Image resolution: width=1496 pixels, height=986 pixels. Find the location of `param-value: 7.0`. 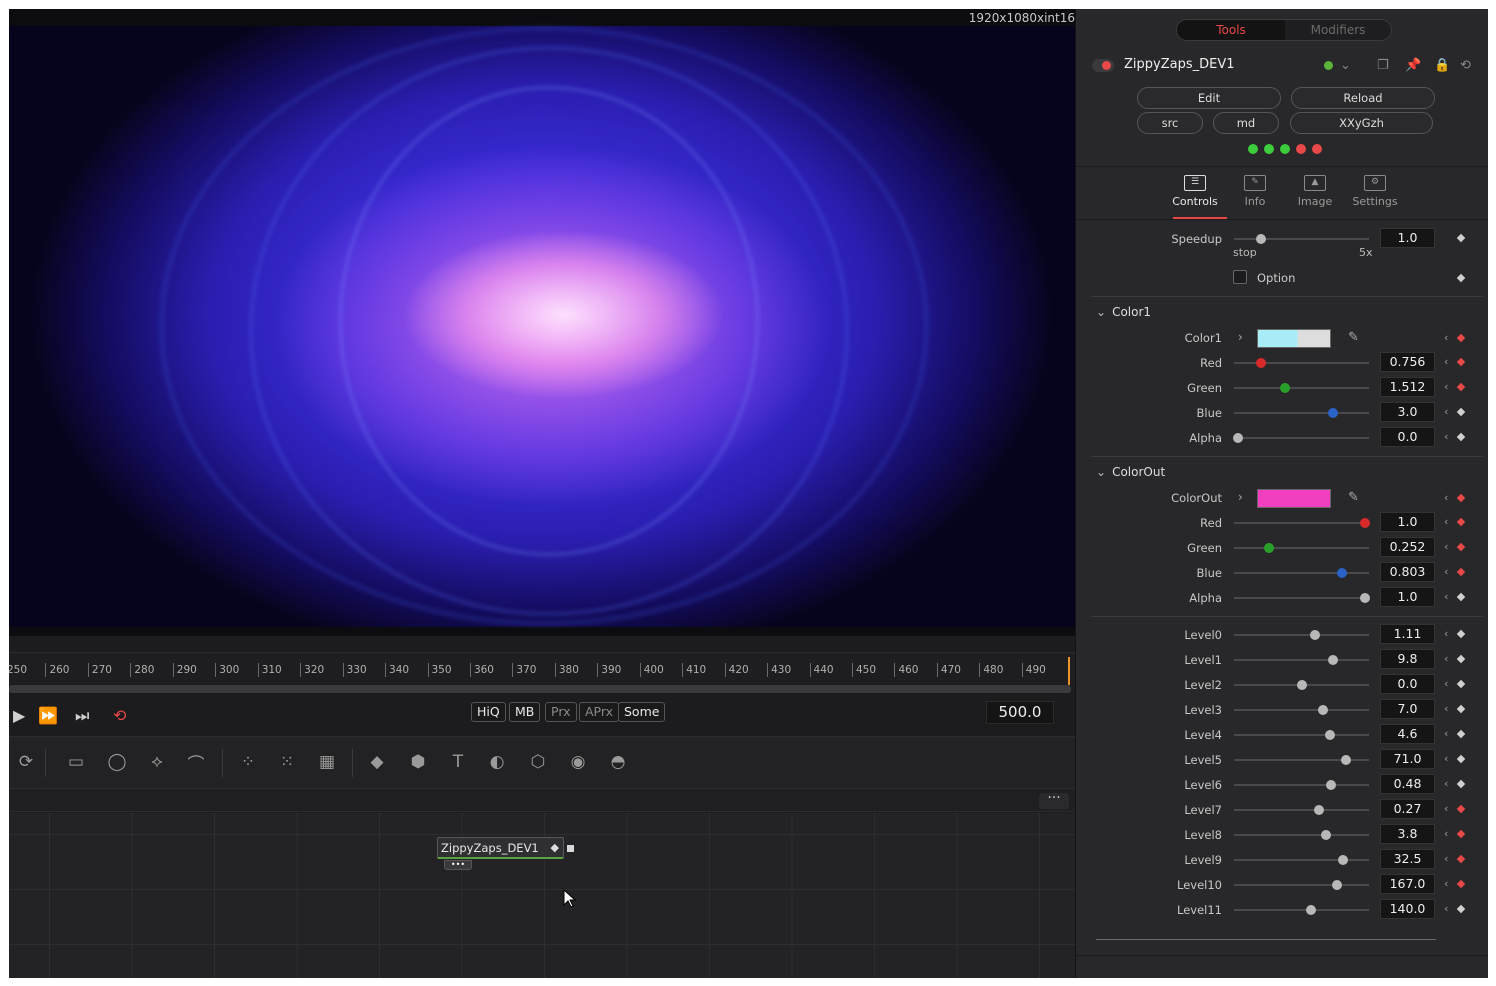

param-value: 7.0 is located at coordinates (1407, 709).